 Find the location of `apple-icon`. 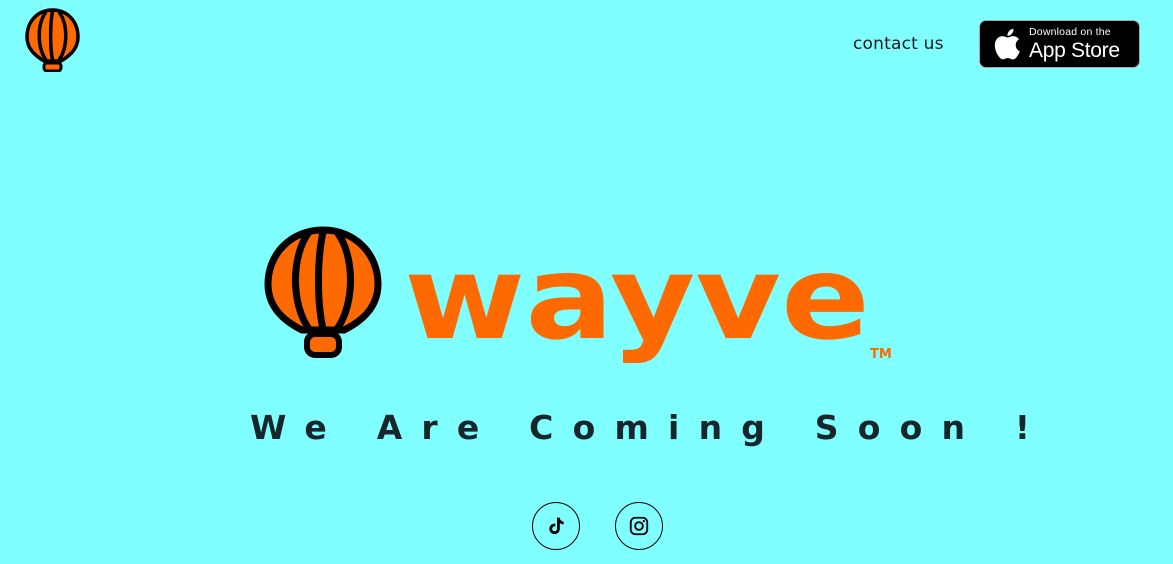

apple-icon is located at coordinates (1007, 44).